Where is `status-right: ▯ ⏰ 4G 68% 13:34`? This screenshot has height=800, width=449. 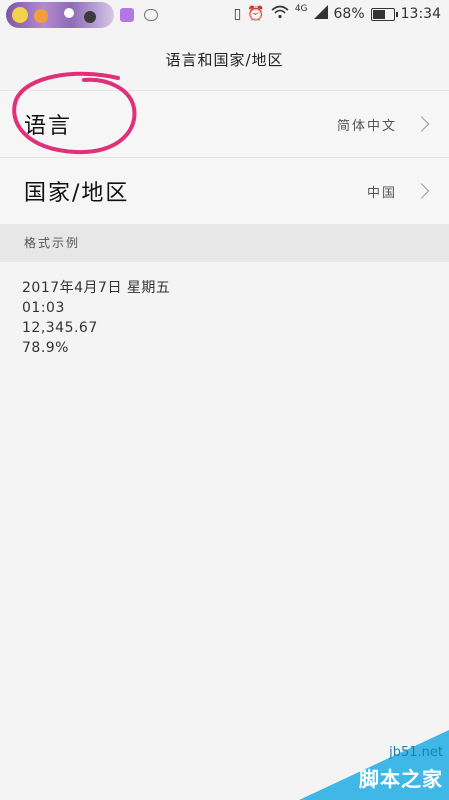
status-right: ▯ ⏰ 4G 68% 13:34 is located at coordinates (337, 13).